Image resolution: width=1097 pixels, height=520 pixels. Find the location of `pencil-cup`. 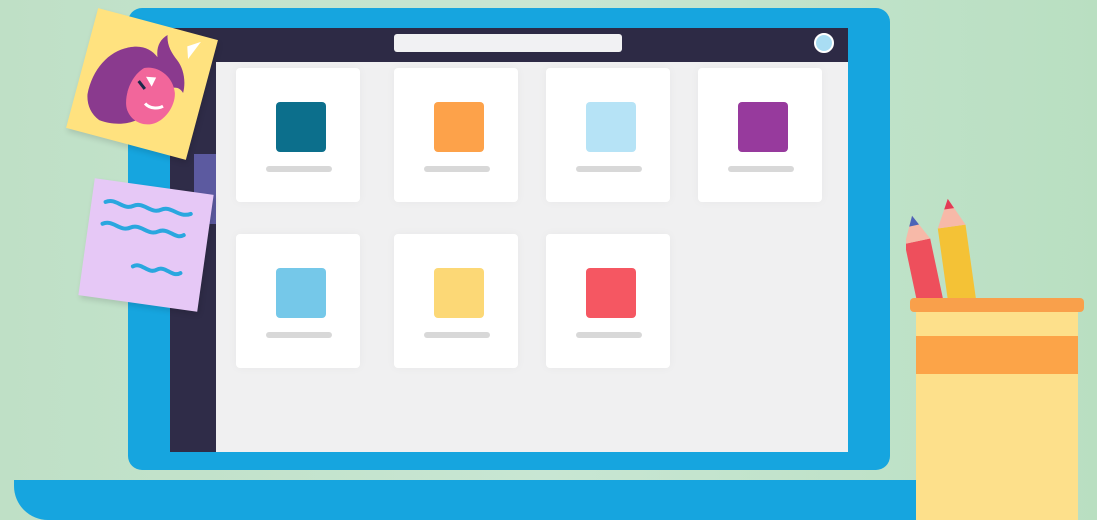

pencil-cup is located at coordinates (995, 359).